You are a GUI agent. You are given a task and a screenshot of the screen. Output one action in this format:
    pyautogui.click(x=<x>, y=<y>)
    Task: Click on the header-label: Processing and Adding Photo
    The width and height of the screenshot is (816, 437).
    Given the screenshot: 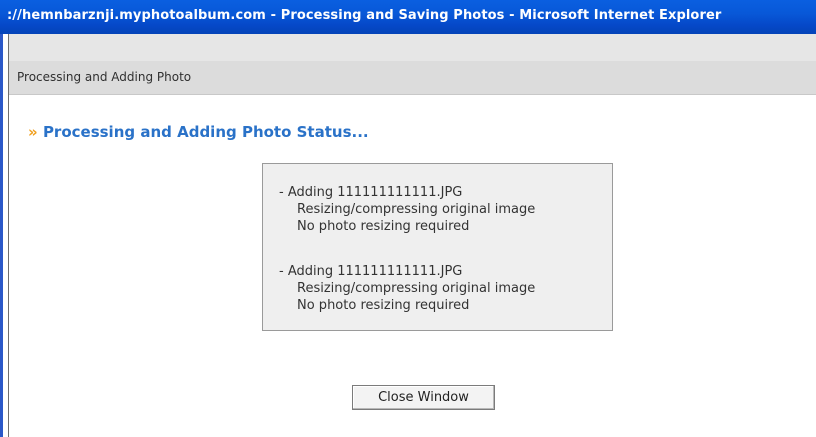 What is the action you would take?
    pyautogui.click(x=104, y=77)
    